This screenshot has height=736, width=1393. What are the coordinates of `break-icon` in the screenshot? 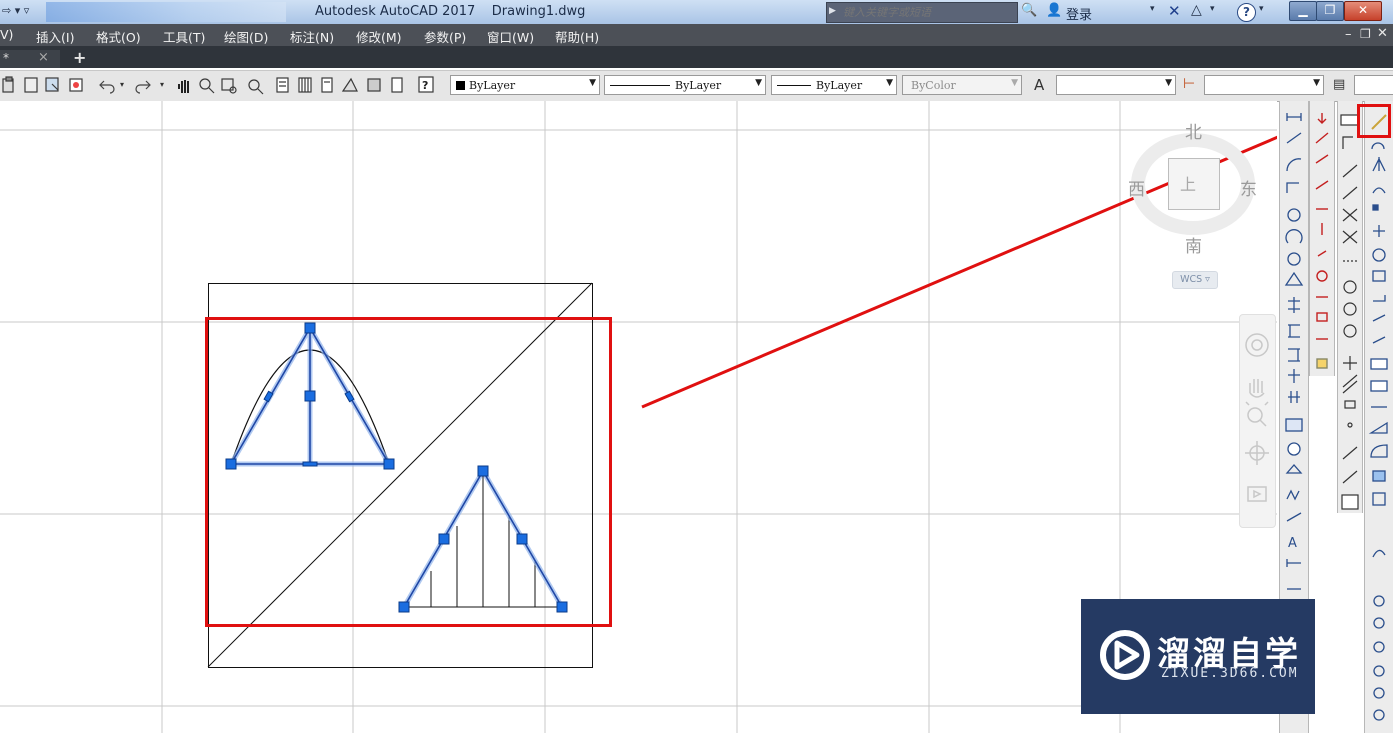 It's located at (1294, 397).